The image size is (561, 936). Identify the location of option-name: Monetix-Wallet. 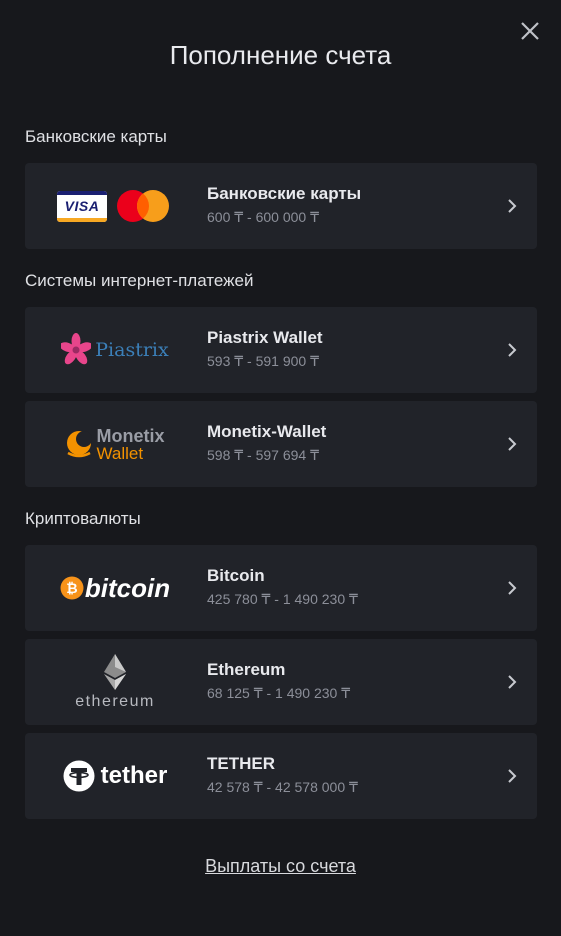
(267, 431).